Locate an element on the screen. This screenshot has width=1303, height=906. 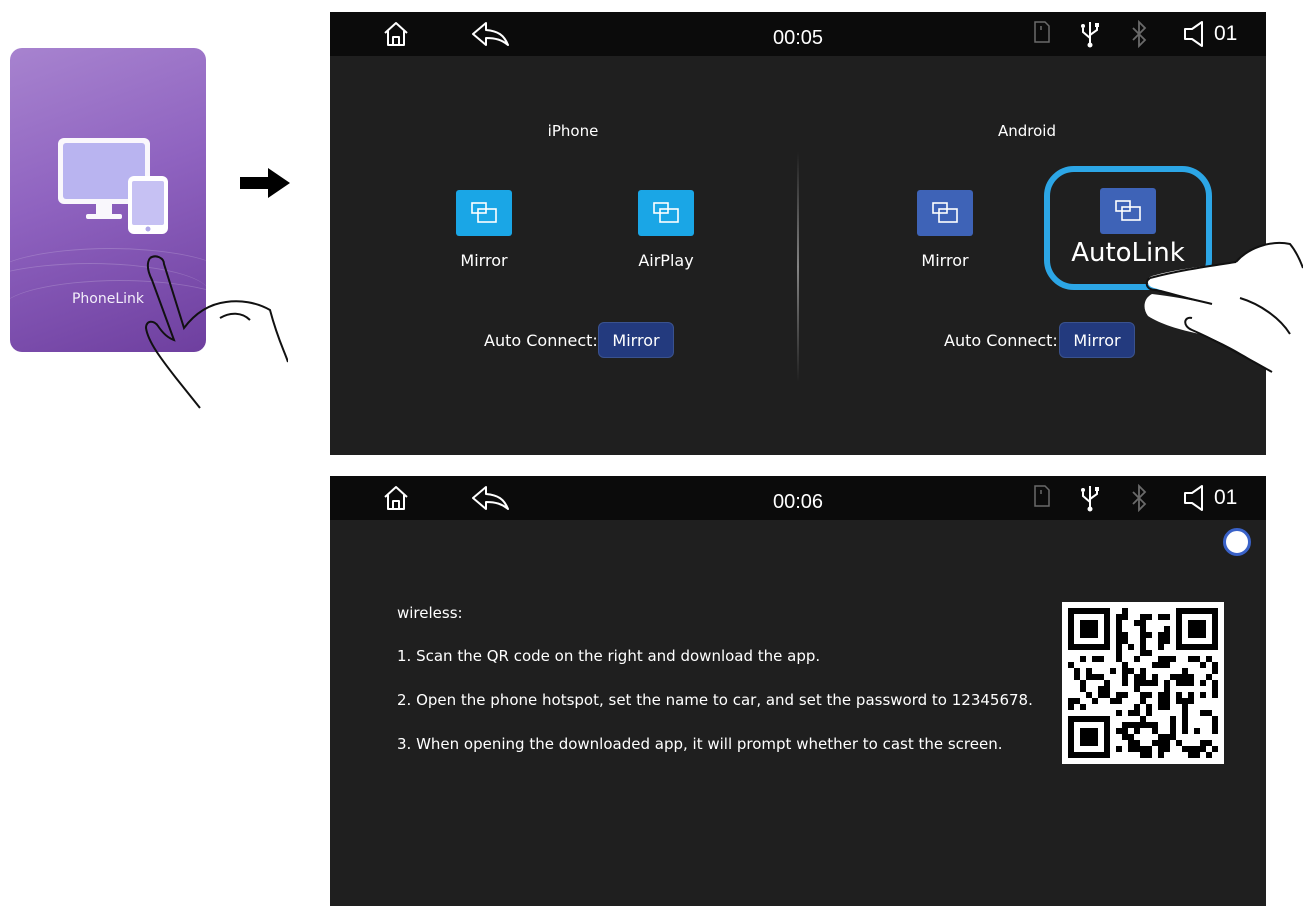
android-auto-connect-label: Auto Connect: is located at coordinates (1001, 340).